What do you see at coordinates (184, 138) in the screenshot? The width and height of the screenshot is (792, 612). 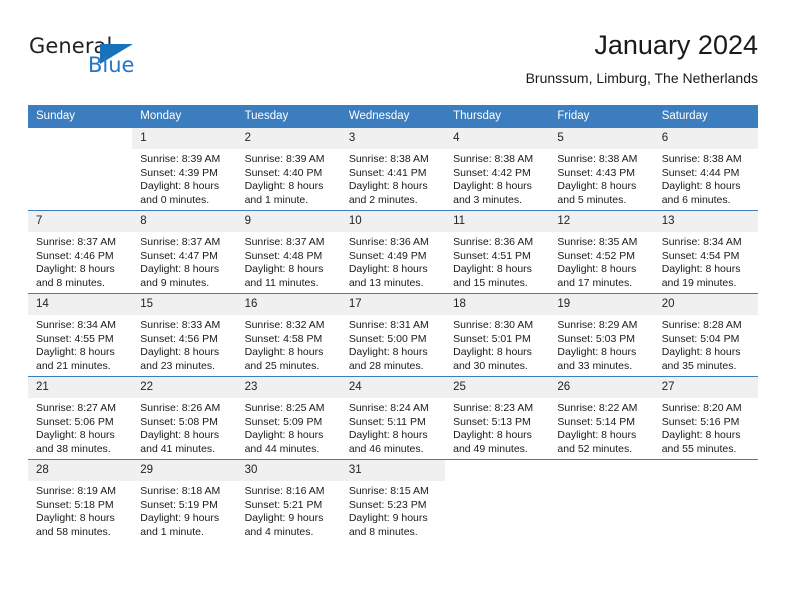 I see `day-number: 1` at bounding box center [184, 138].